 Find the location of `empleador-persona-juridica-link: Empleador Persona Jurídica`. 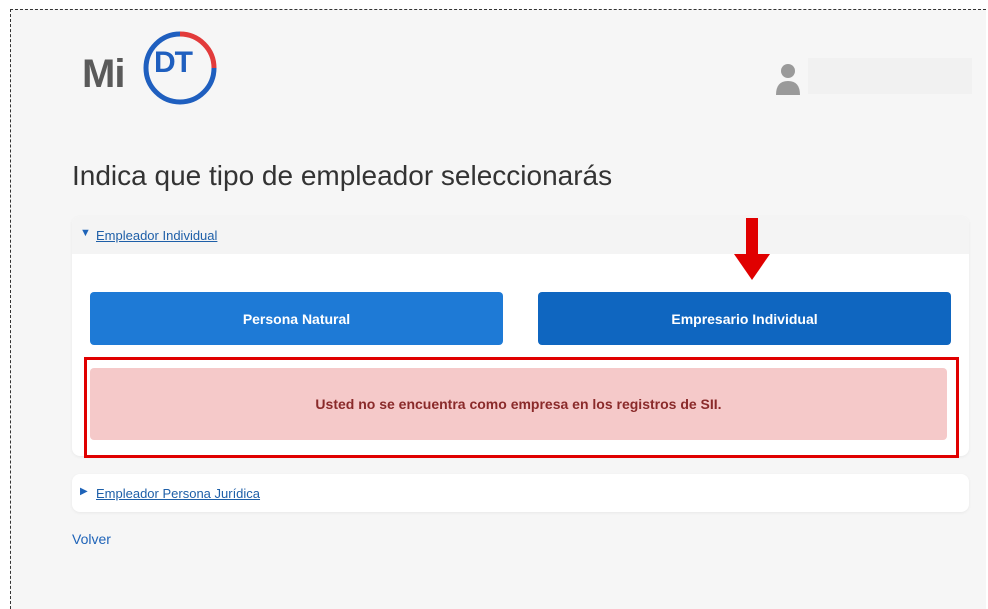

empleador-persona-juridica-link: Empleador Persona Jurídica is located at coordinates (178, 493).